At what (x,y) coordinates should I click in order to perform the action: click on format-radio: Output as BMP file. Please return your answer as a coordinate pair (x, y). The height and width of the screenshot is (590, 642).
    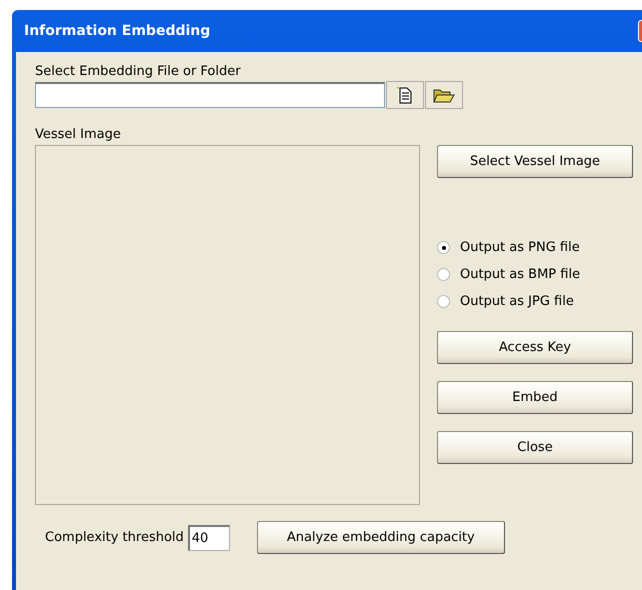
    Looking at the image, I should click on (535, 274).